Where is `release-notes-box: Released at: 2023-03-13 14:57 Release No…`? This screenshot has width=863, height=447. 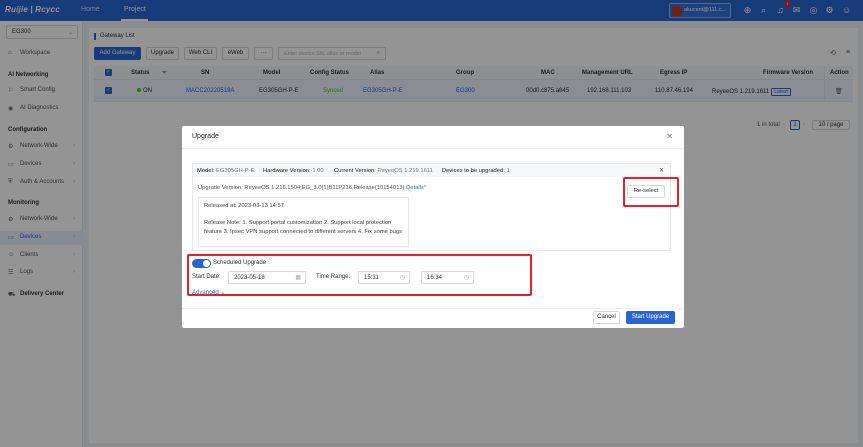 release-notes-box: Released at: 2023-03-13 14:57 Release No… is located at coordinates (303, 222).